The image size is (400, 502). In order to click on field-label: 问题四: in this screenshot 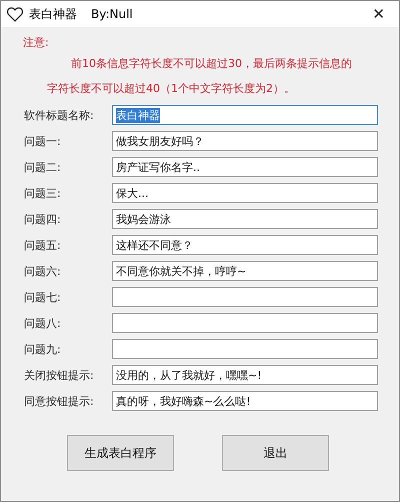, I will do `click(43, 219)`.